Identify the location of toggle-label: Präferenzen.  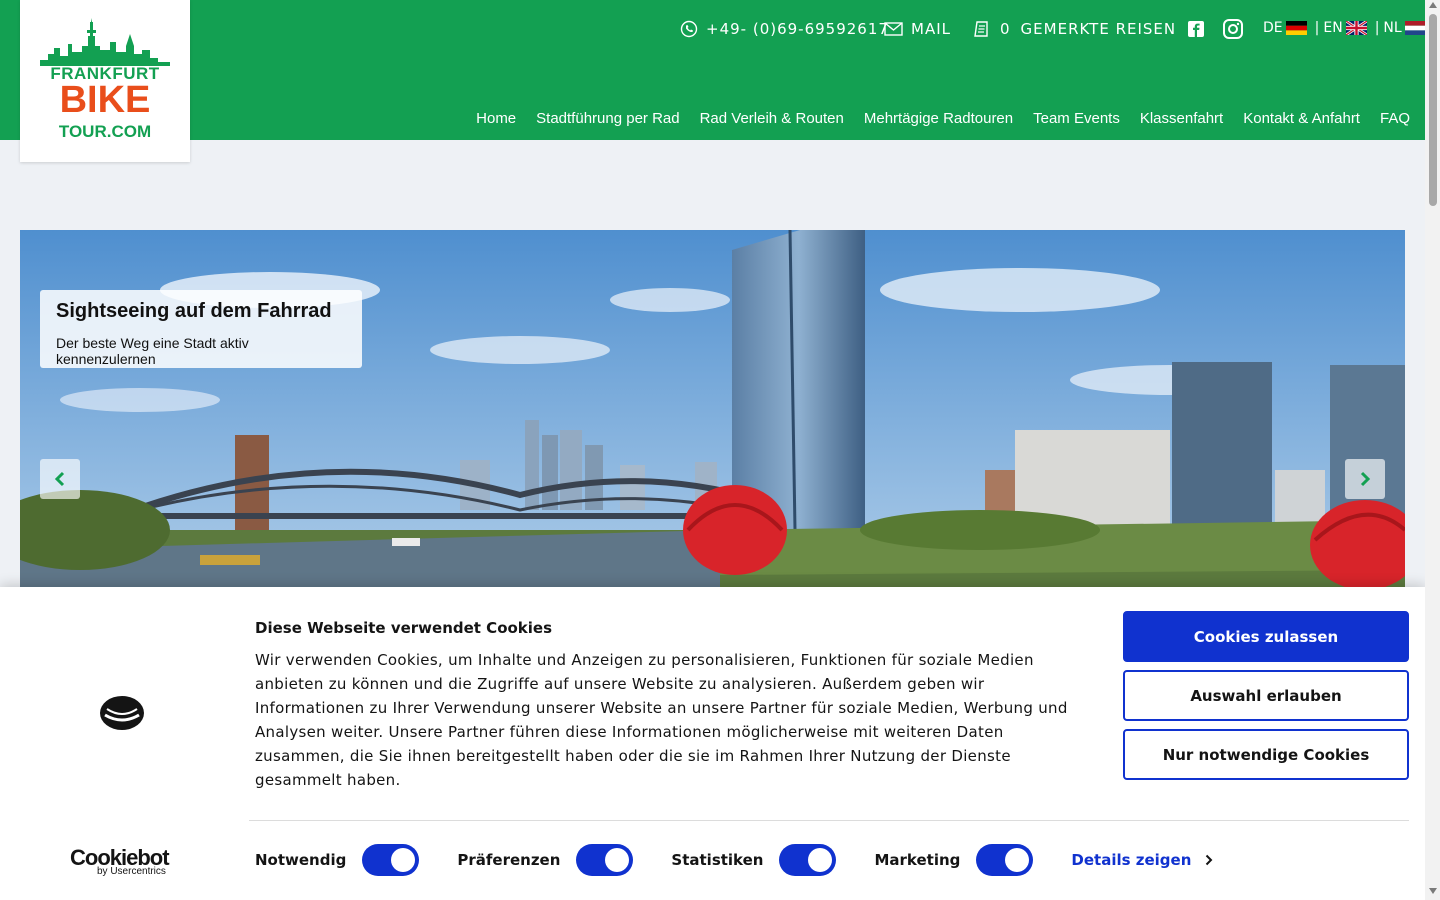
(509, 860).